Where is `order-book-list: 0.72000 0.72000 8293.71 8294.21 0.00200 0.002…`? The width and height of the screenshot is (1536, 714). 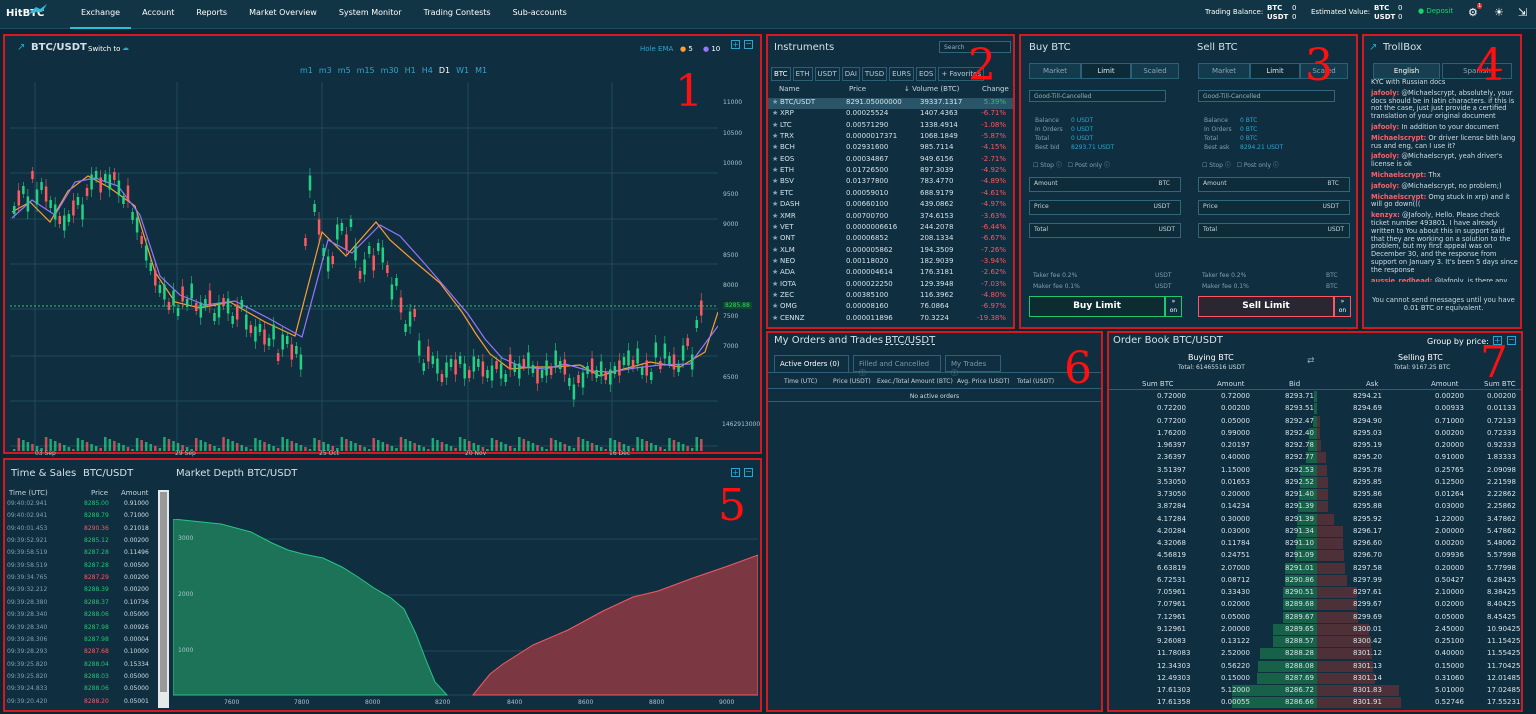
order-book-list: 0.72000 0.72000 8293.71 8294.21 0.00200 0.002… is located at coordinates (1315, 551).